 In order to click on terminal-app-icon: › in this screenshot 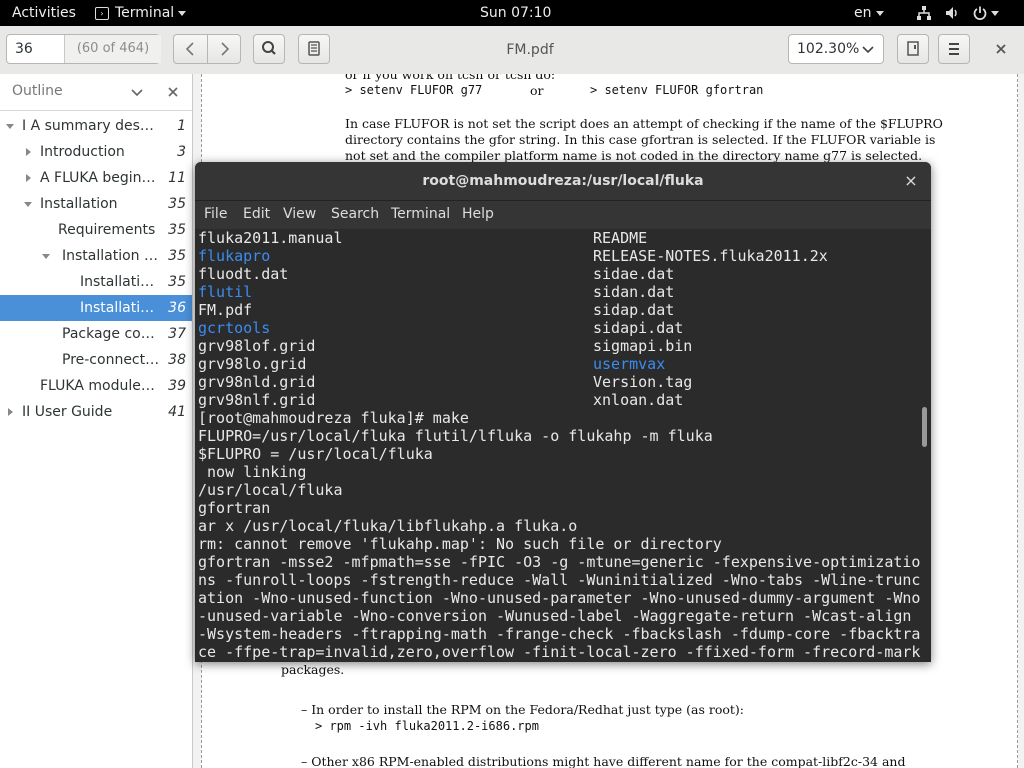, I will do `click(102, 13)`.